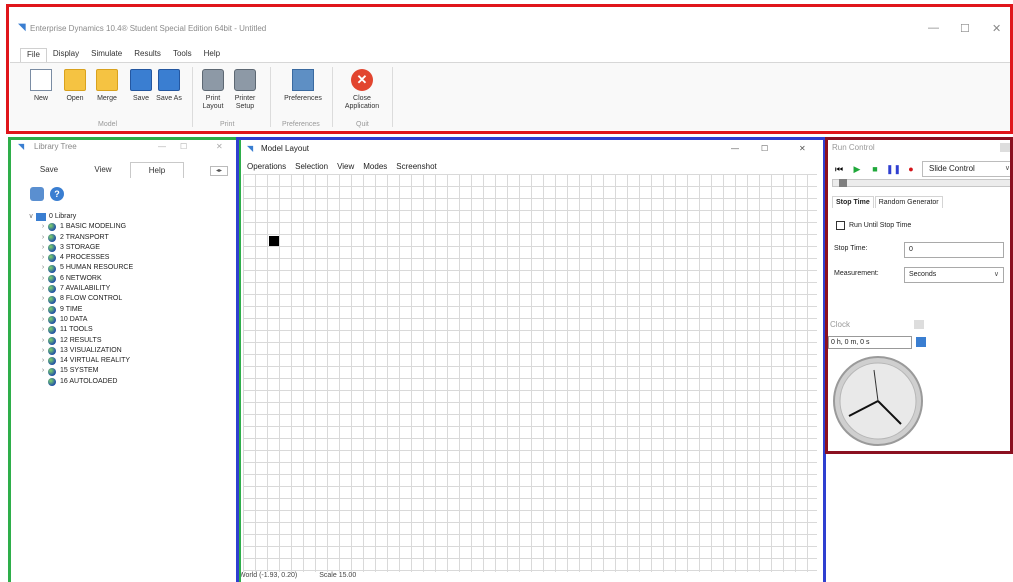 Image resolution: width=1013 pixels, height=582 pixels. I want to click on tree-item: › 14 VIRTUAL REALITY, so click(85, 361).